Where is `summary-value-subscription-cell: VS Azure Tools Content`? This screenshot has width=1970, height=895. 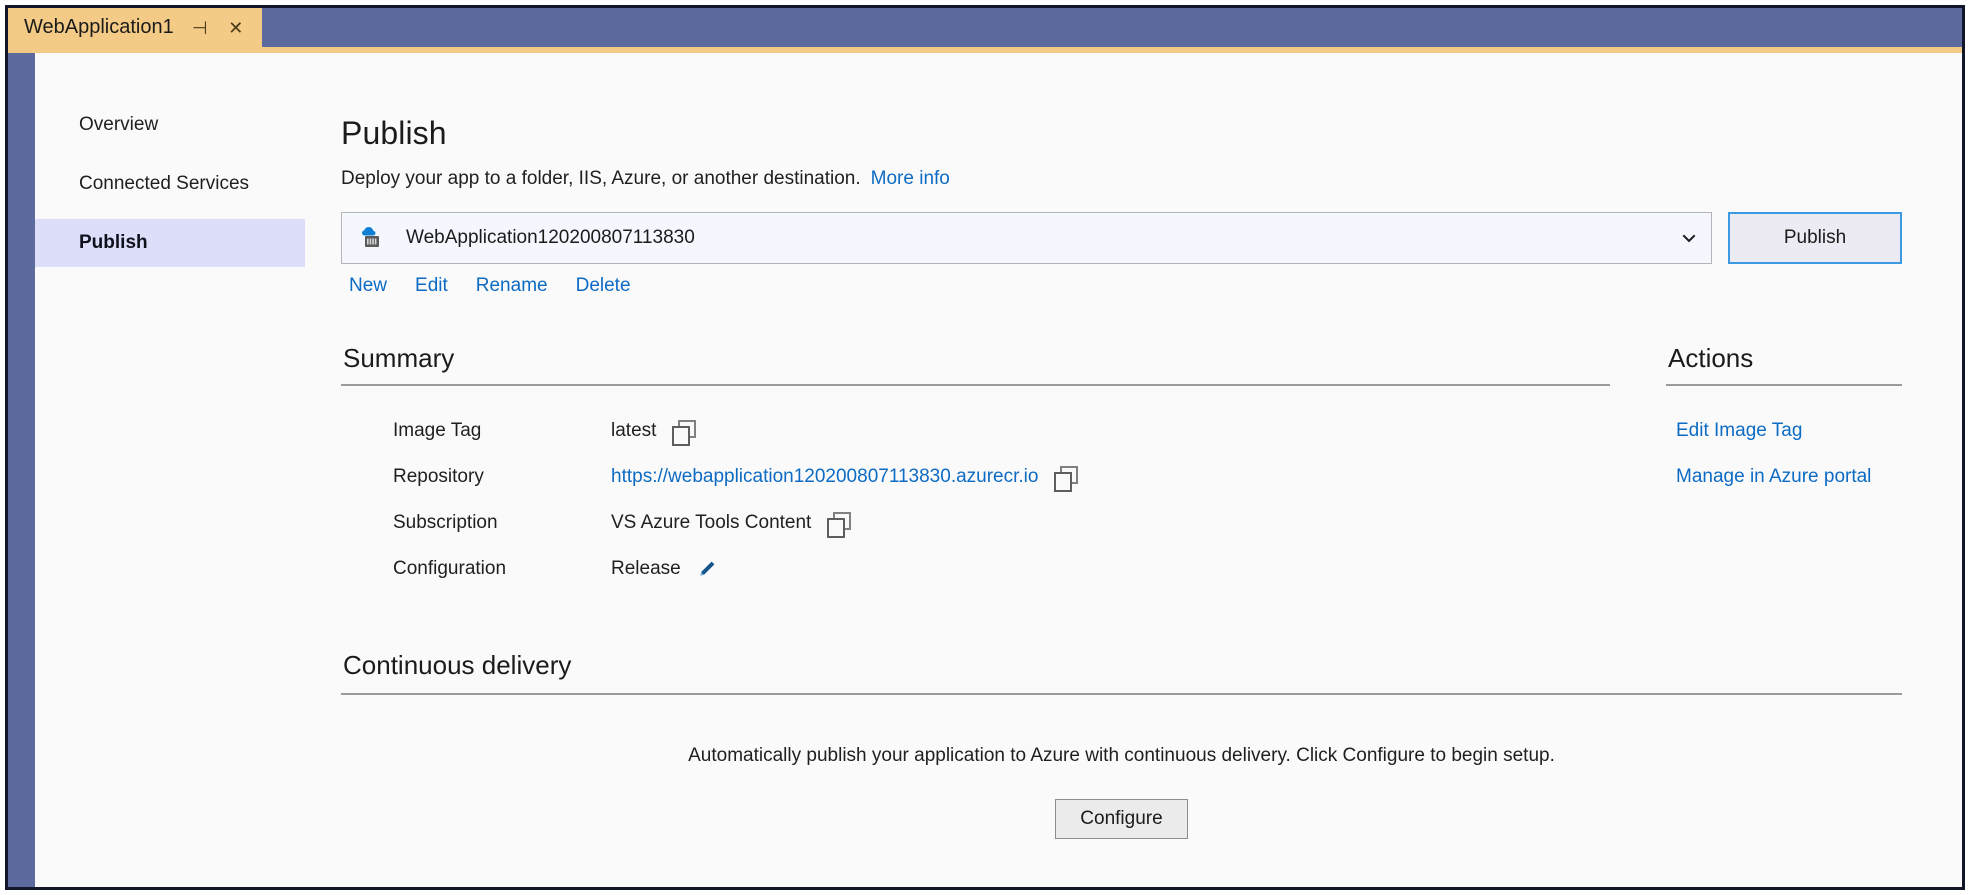 summary-value-subscription-cell: VS Azure Tools Content is located at coordinates (1110, 535).